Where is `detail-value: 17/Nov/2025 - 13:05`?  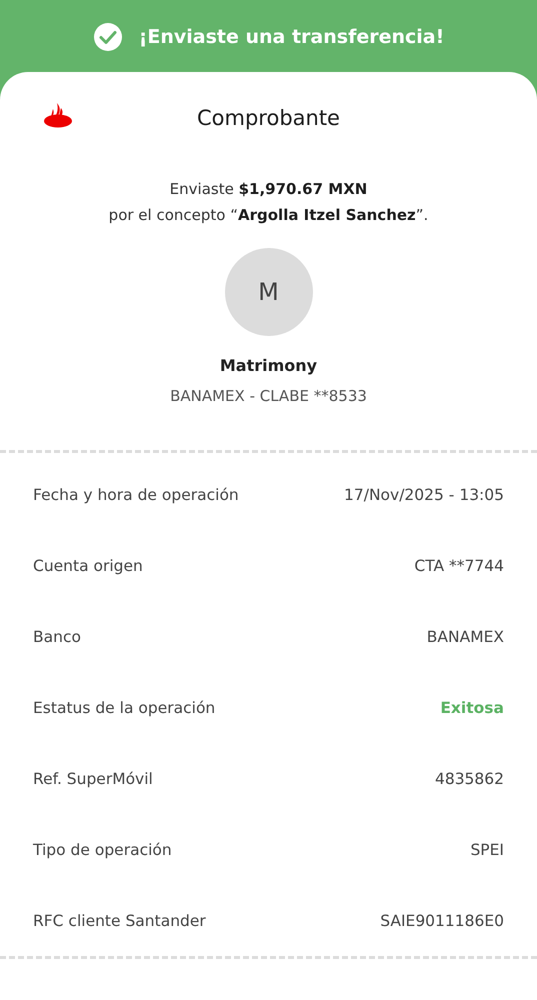
detail-value: 17/Nov/2025 - 13:05 is located at coordinates (424, 495).